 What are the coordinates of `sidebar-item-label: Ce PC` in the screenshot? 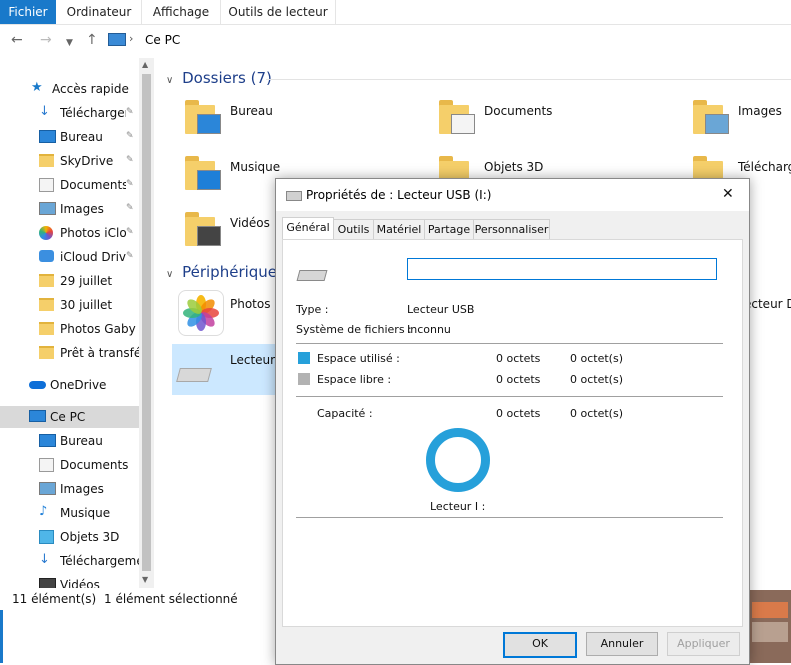 It's located at (68, 417).